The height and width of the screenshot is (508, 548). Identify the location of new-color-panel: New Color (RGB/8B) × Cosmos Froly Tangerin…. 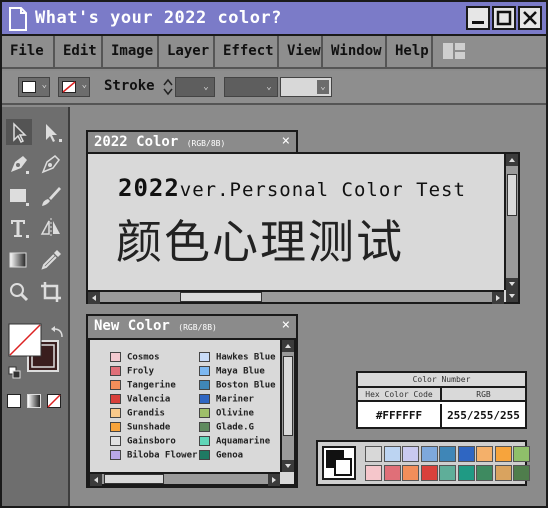
(192, 401).